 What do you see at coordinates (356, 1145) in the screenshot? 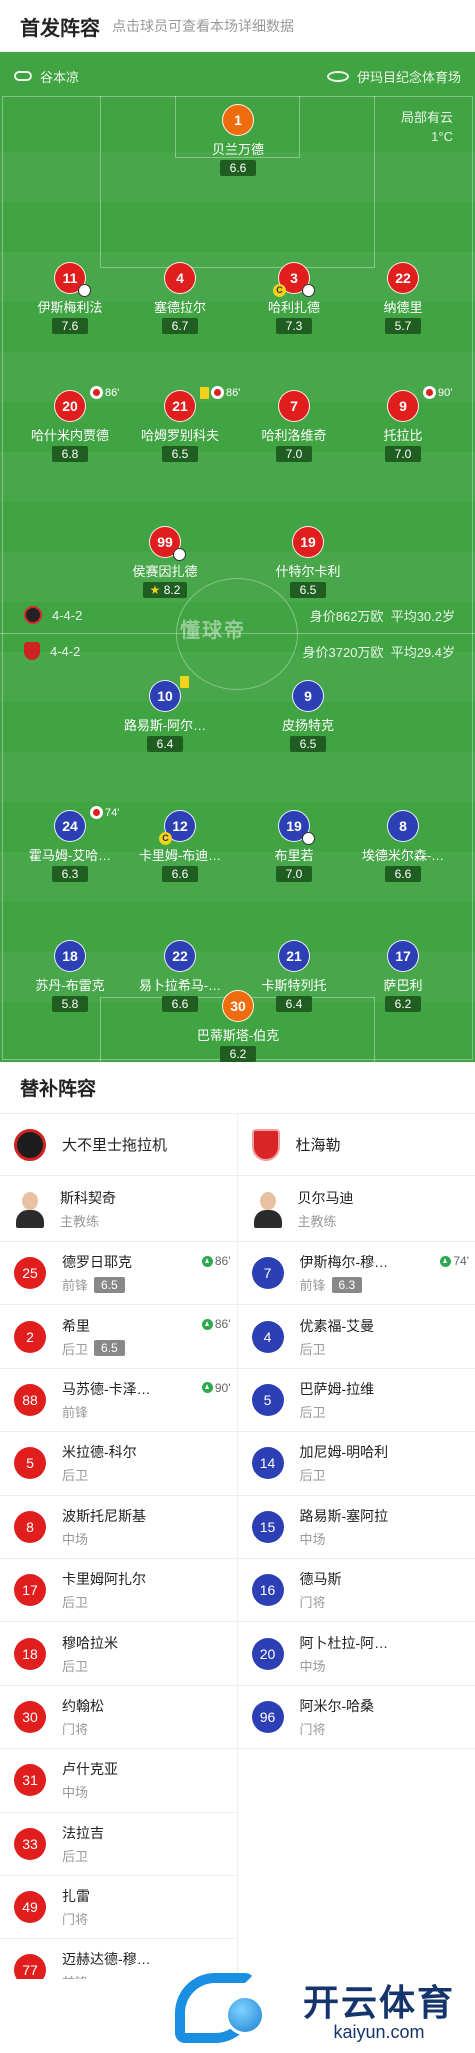
I see `away-team-header: 杜海勒` at bounding box center [356, 1145].